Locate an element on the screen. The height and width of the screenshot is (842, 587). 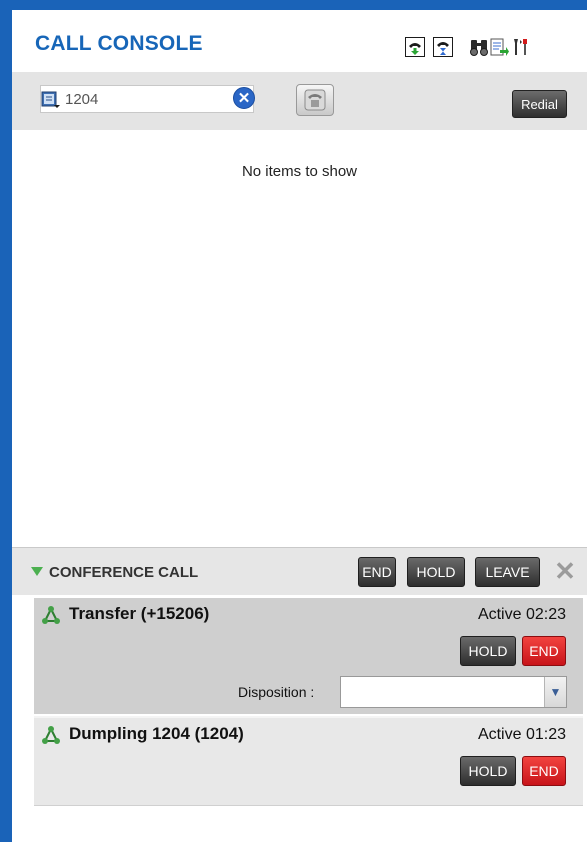
close-icon: ✕ is located at coordinates (565, 571).